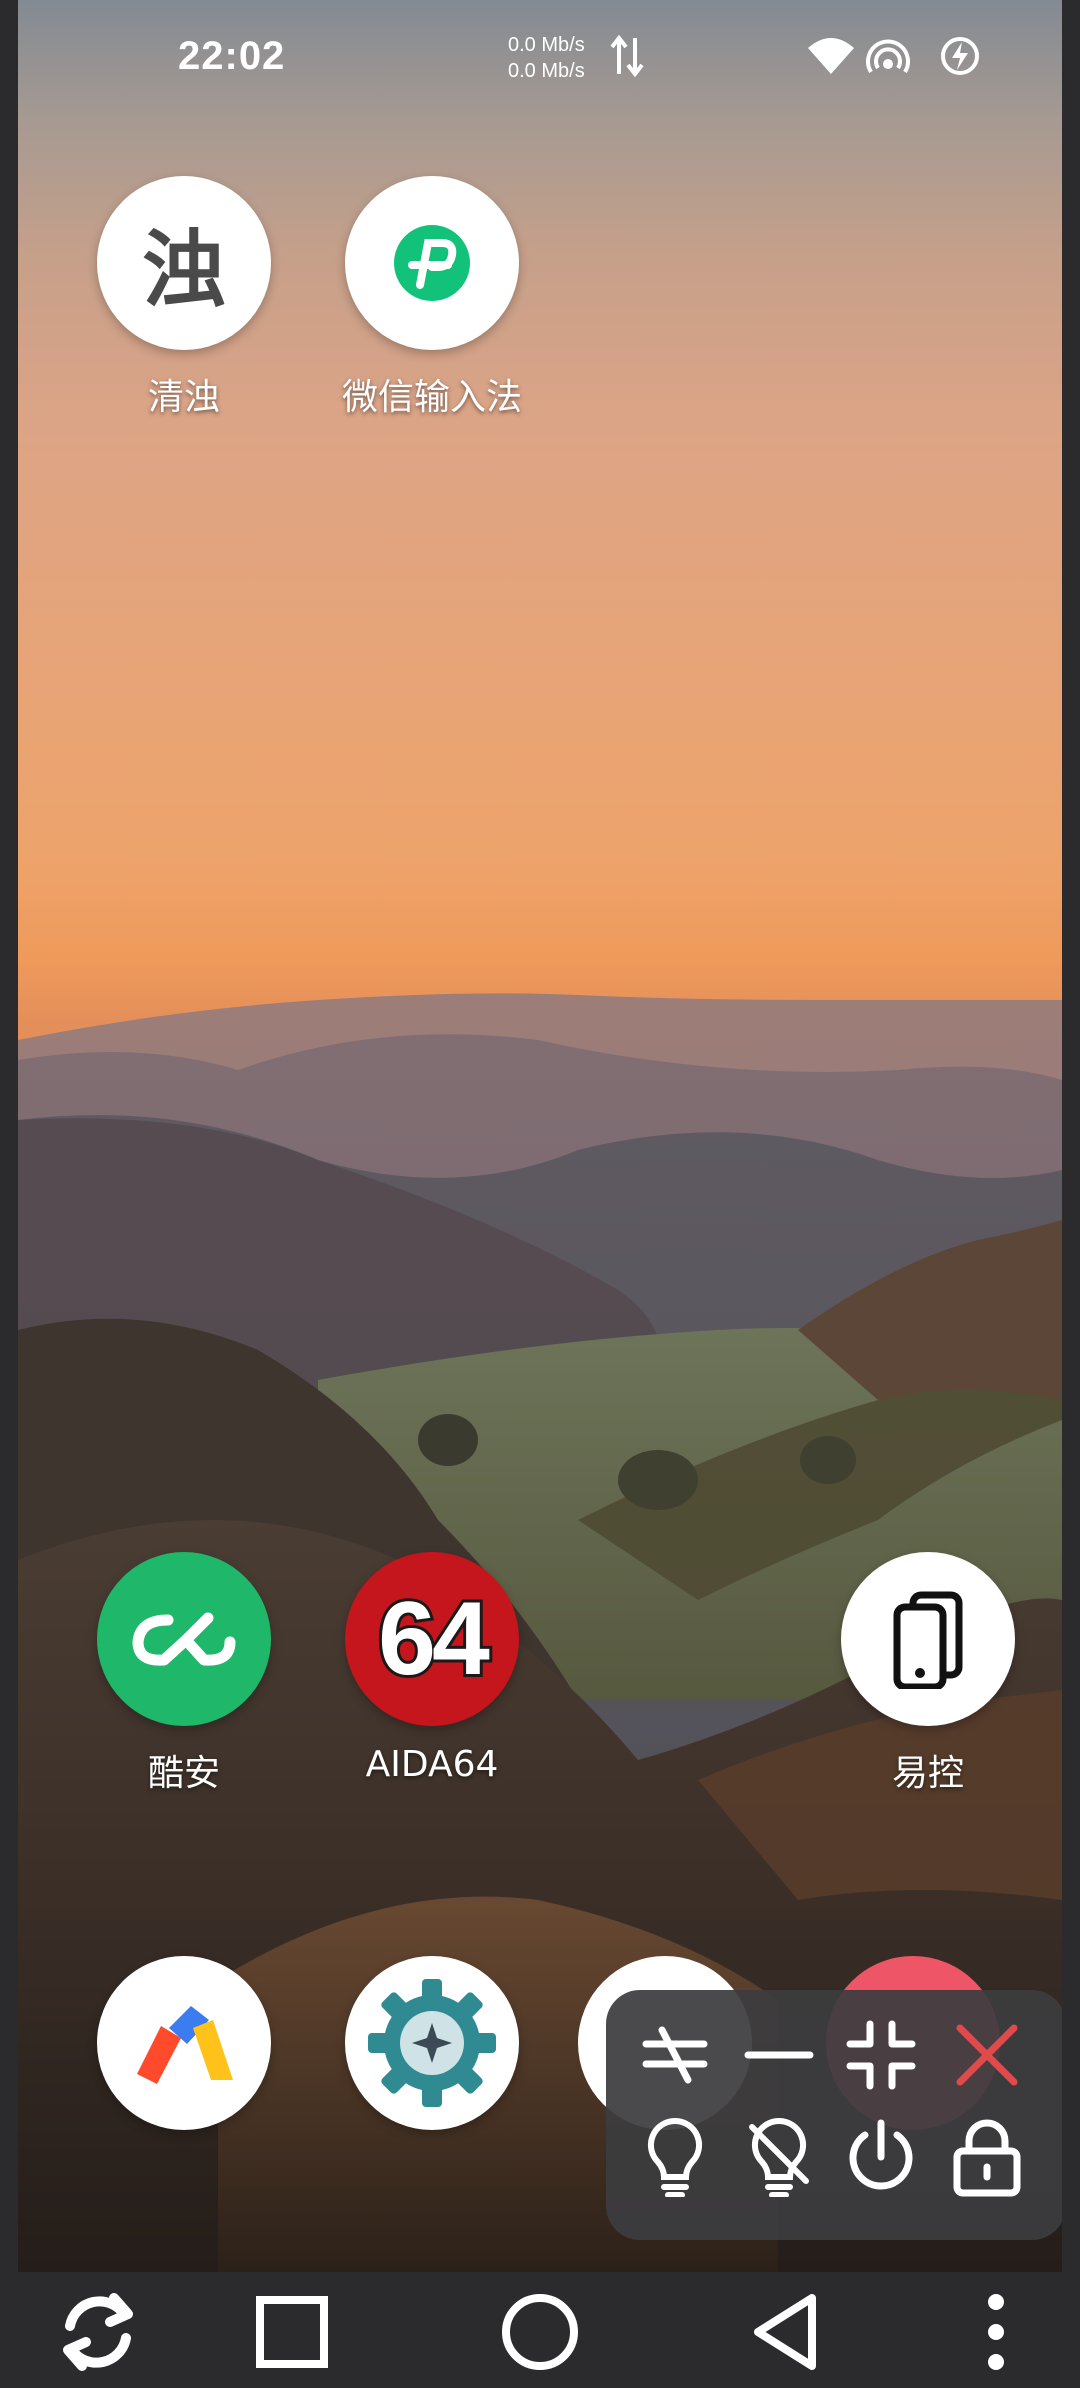 Image resolution: width=1080 pixels, height=2388 pixels. I want to click on wifi-icon, so click(831, 56).